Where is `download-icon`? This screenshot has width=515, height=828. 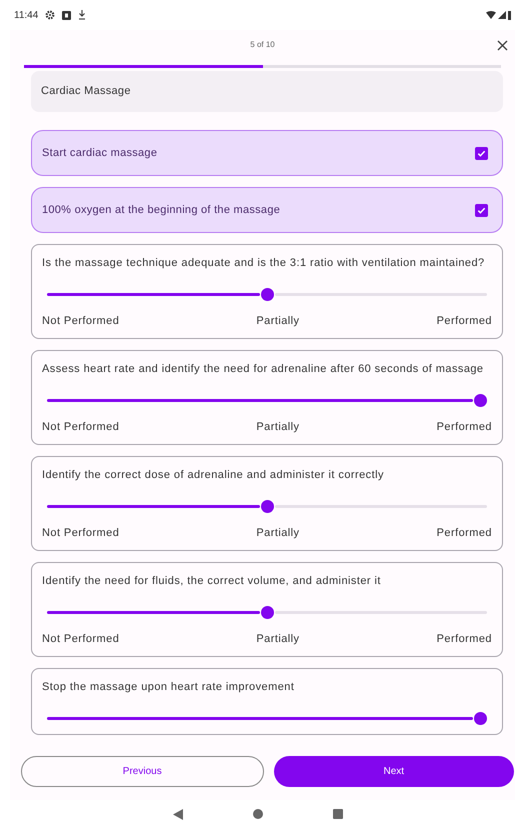
download-icon is located at coordinates (82, 15).